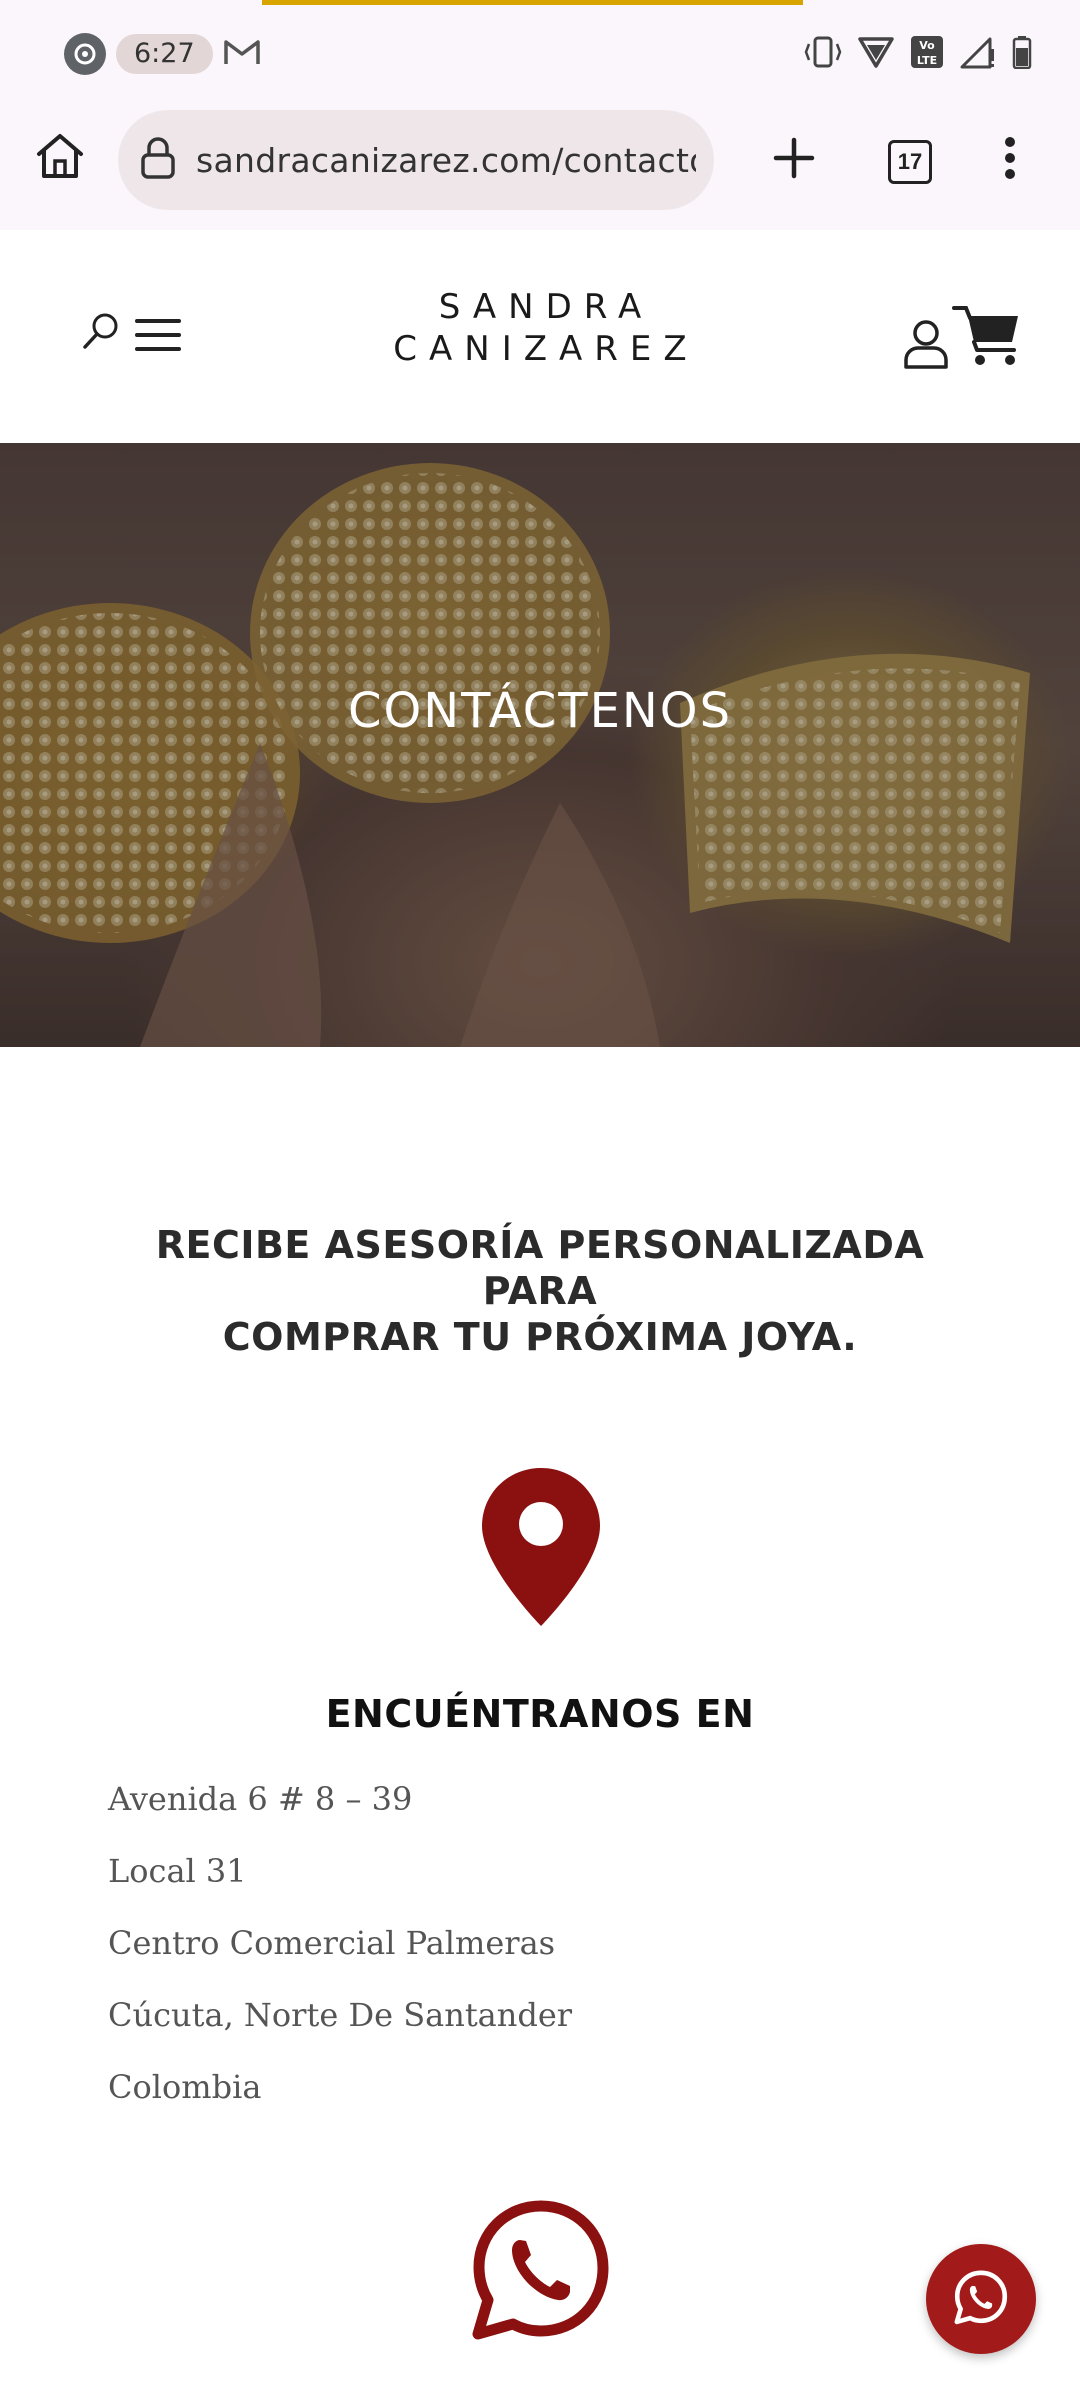 This screenshot has width=1080, height=2400. What do you see at coordinates (185, 2087) in the screenshot?
I see `address-line: Colombia` at bounding box center [185, 2087].